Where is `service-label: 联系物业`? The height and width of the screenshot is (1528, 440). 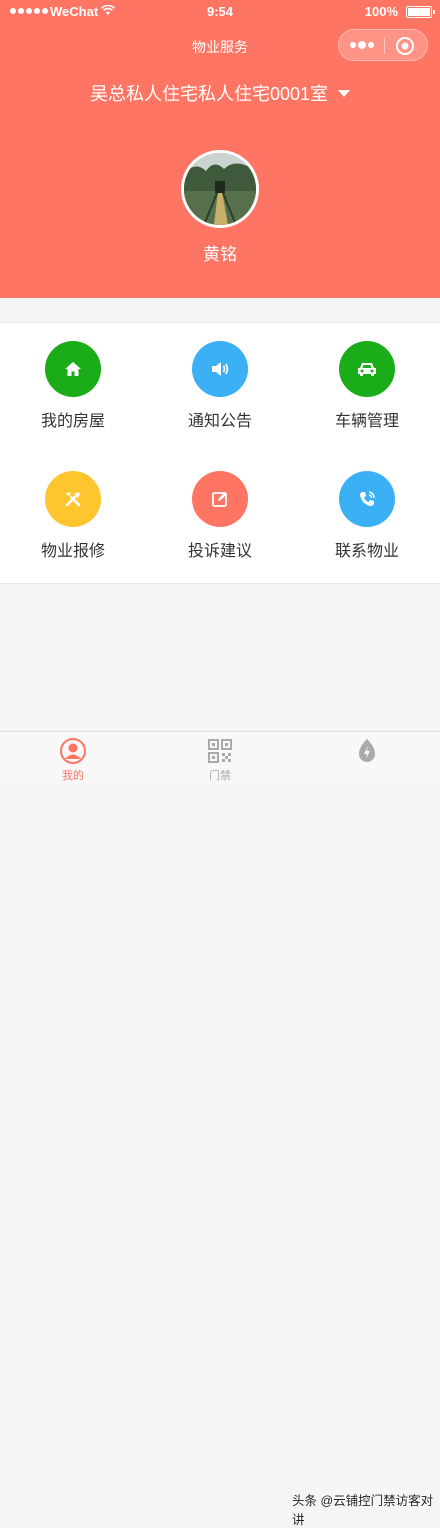
service-label: 联系物业 is located at coordinates (366, 551).